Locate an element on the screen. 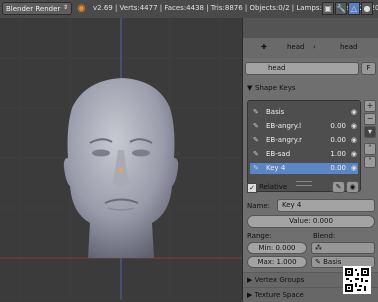 The image size is (378, 302). remove-shape-key-button: − is located at coordinates (370, 119).